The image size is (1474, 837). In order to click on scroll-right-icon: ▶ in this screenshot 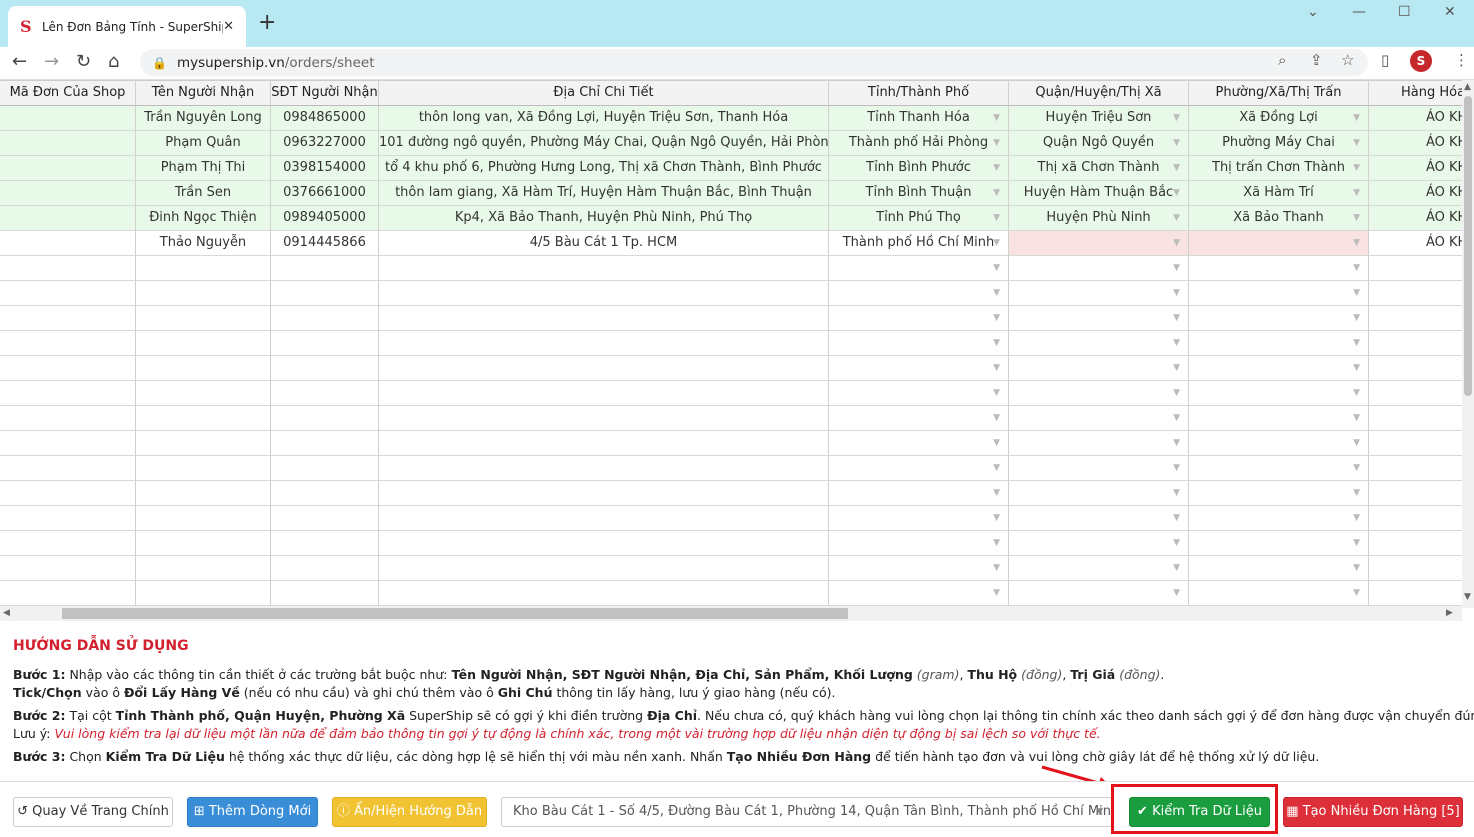, I will do `click(1449, 613)`.